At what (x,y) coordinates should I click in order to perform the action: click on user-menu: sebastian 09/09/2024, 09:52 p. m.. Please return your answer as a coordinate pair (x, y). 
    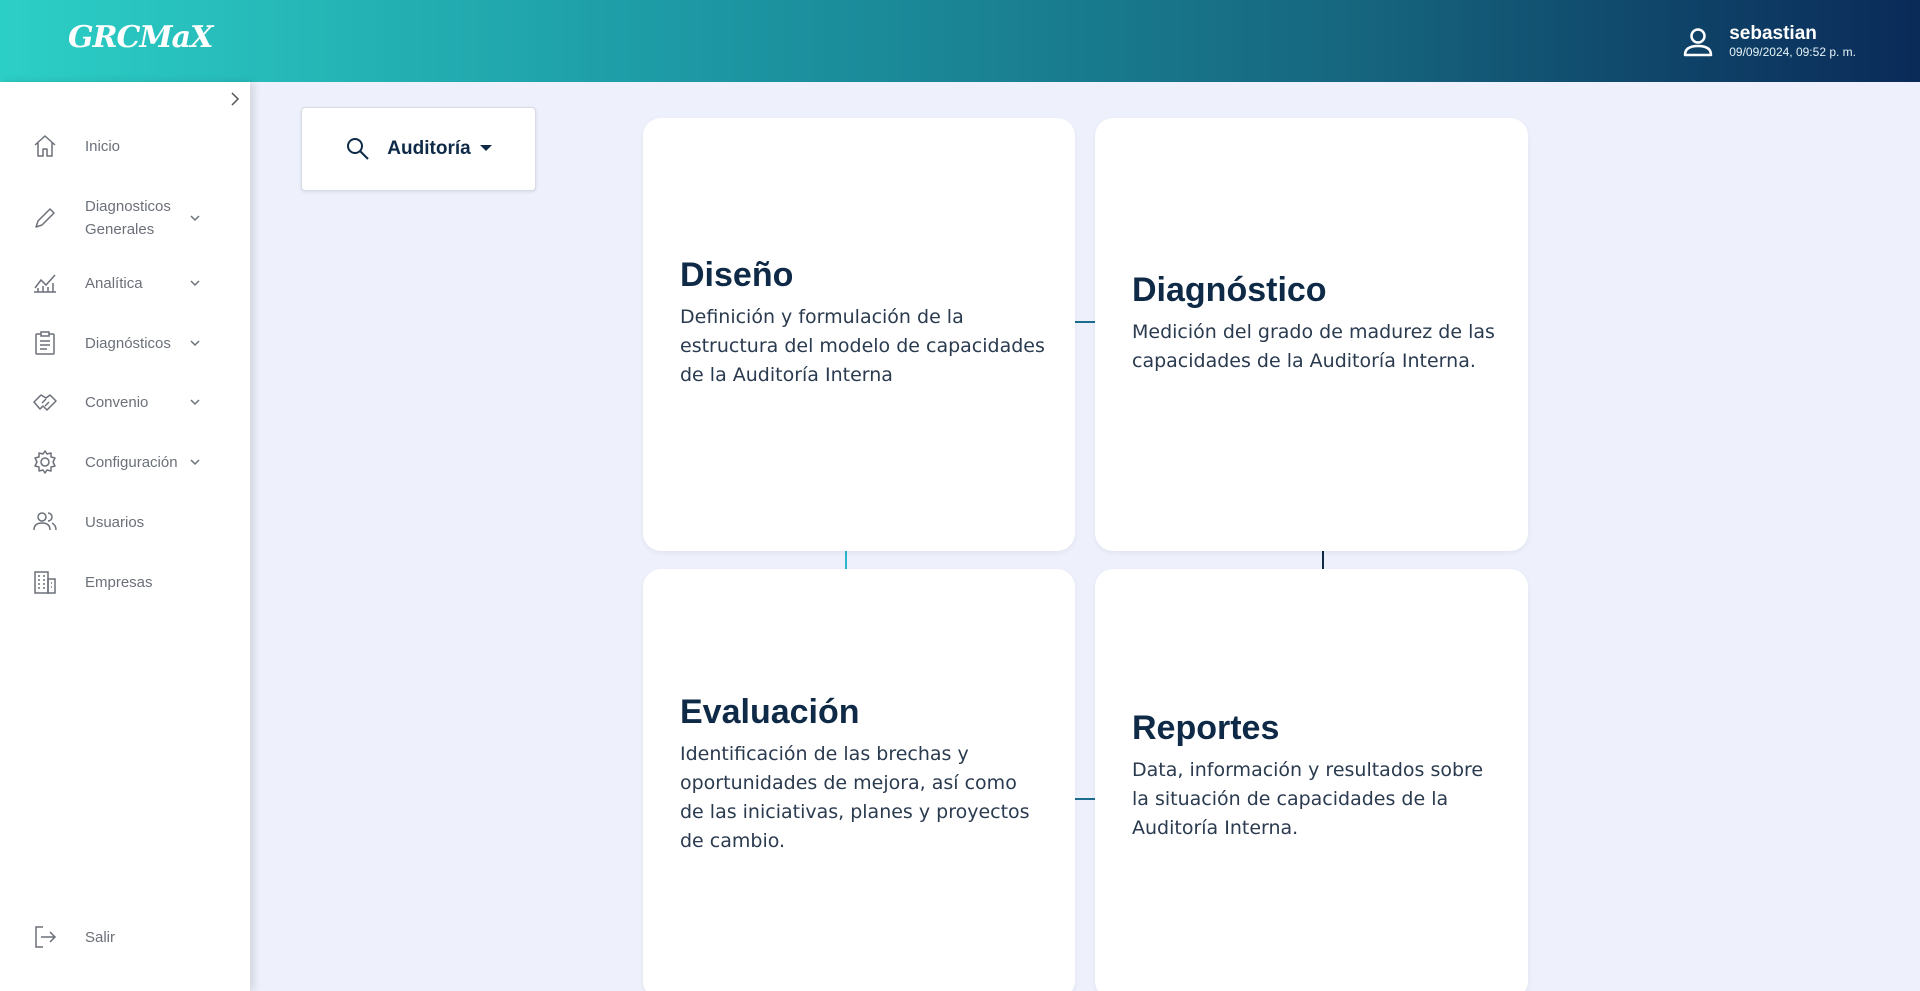
    Looking at the image, I should click on (1768, 42).